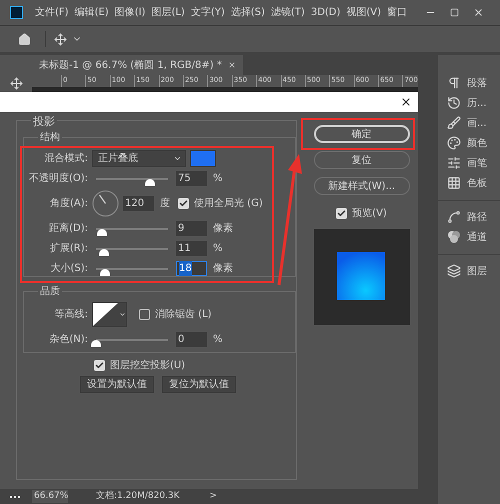 Image resolution: width=500 pixels, height=504 pixels. Describe the element at coordinates (191, 268) in the screenshot. I see `number-field: 18` at that location.